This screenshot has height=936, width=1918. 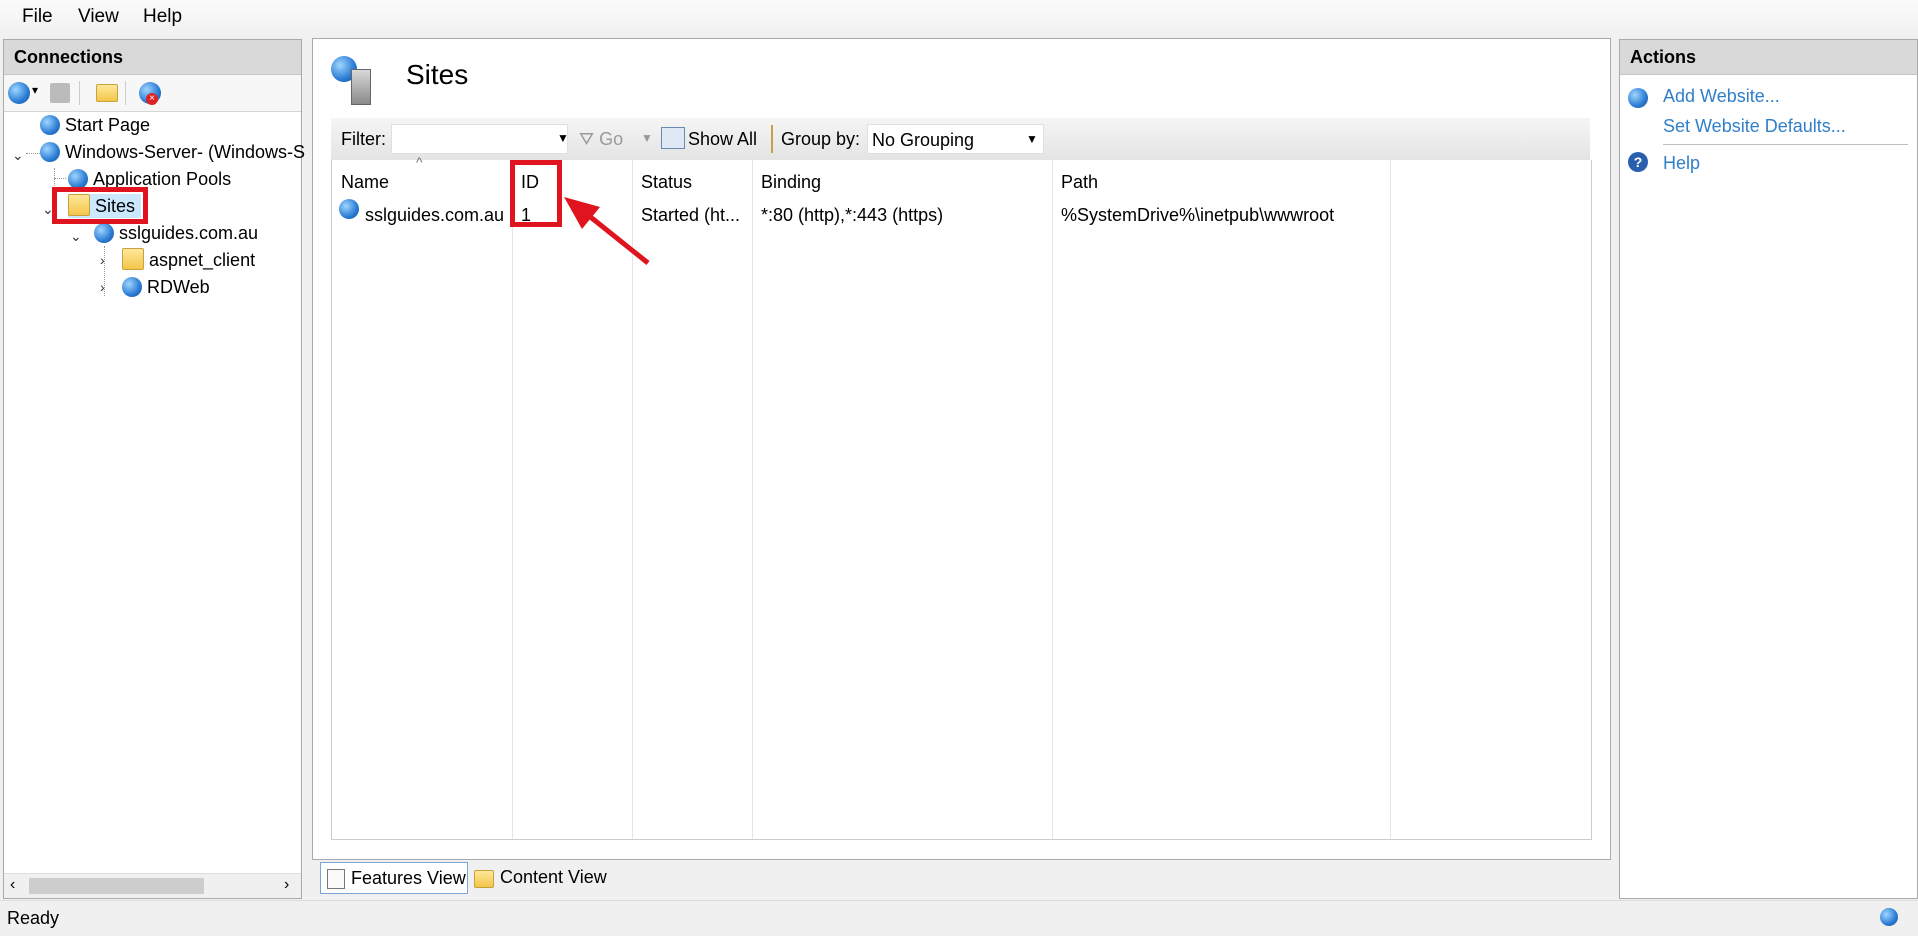 I want to click on tab-label: Features View, so click(x=408, y=878).